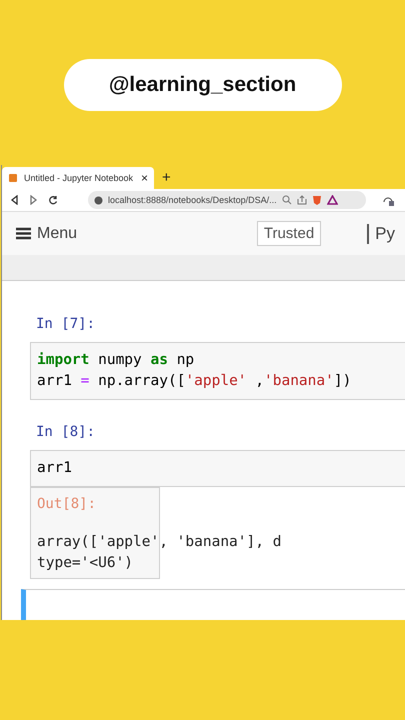 The height and width of the screenshot is (720, 405). Describe the element at coordinates (55, 468) in the screenshot. I see `code-line: arr1` at that location.